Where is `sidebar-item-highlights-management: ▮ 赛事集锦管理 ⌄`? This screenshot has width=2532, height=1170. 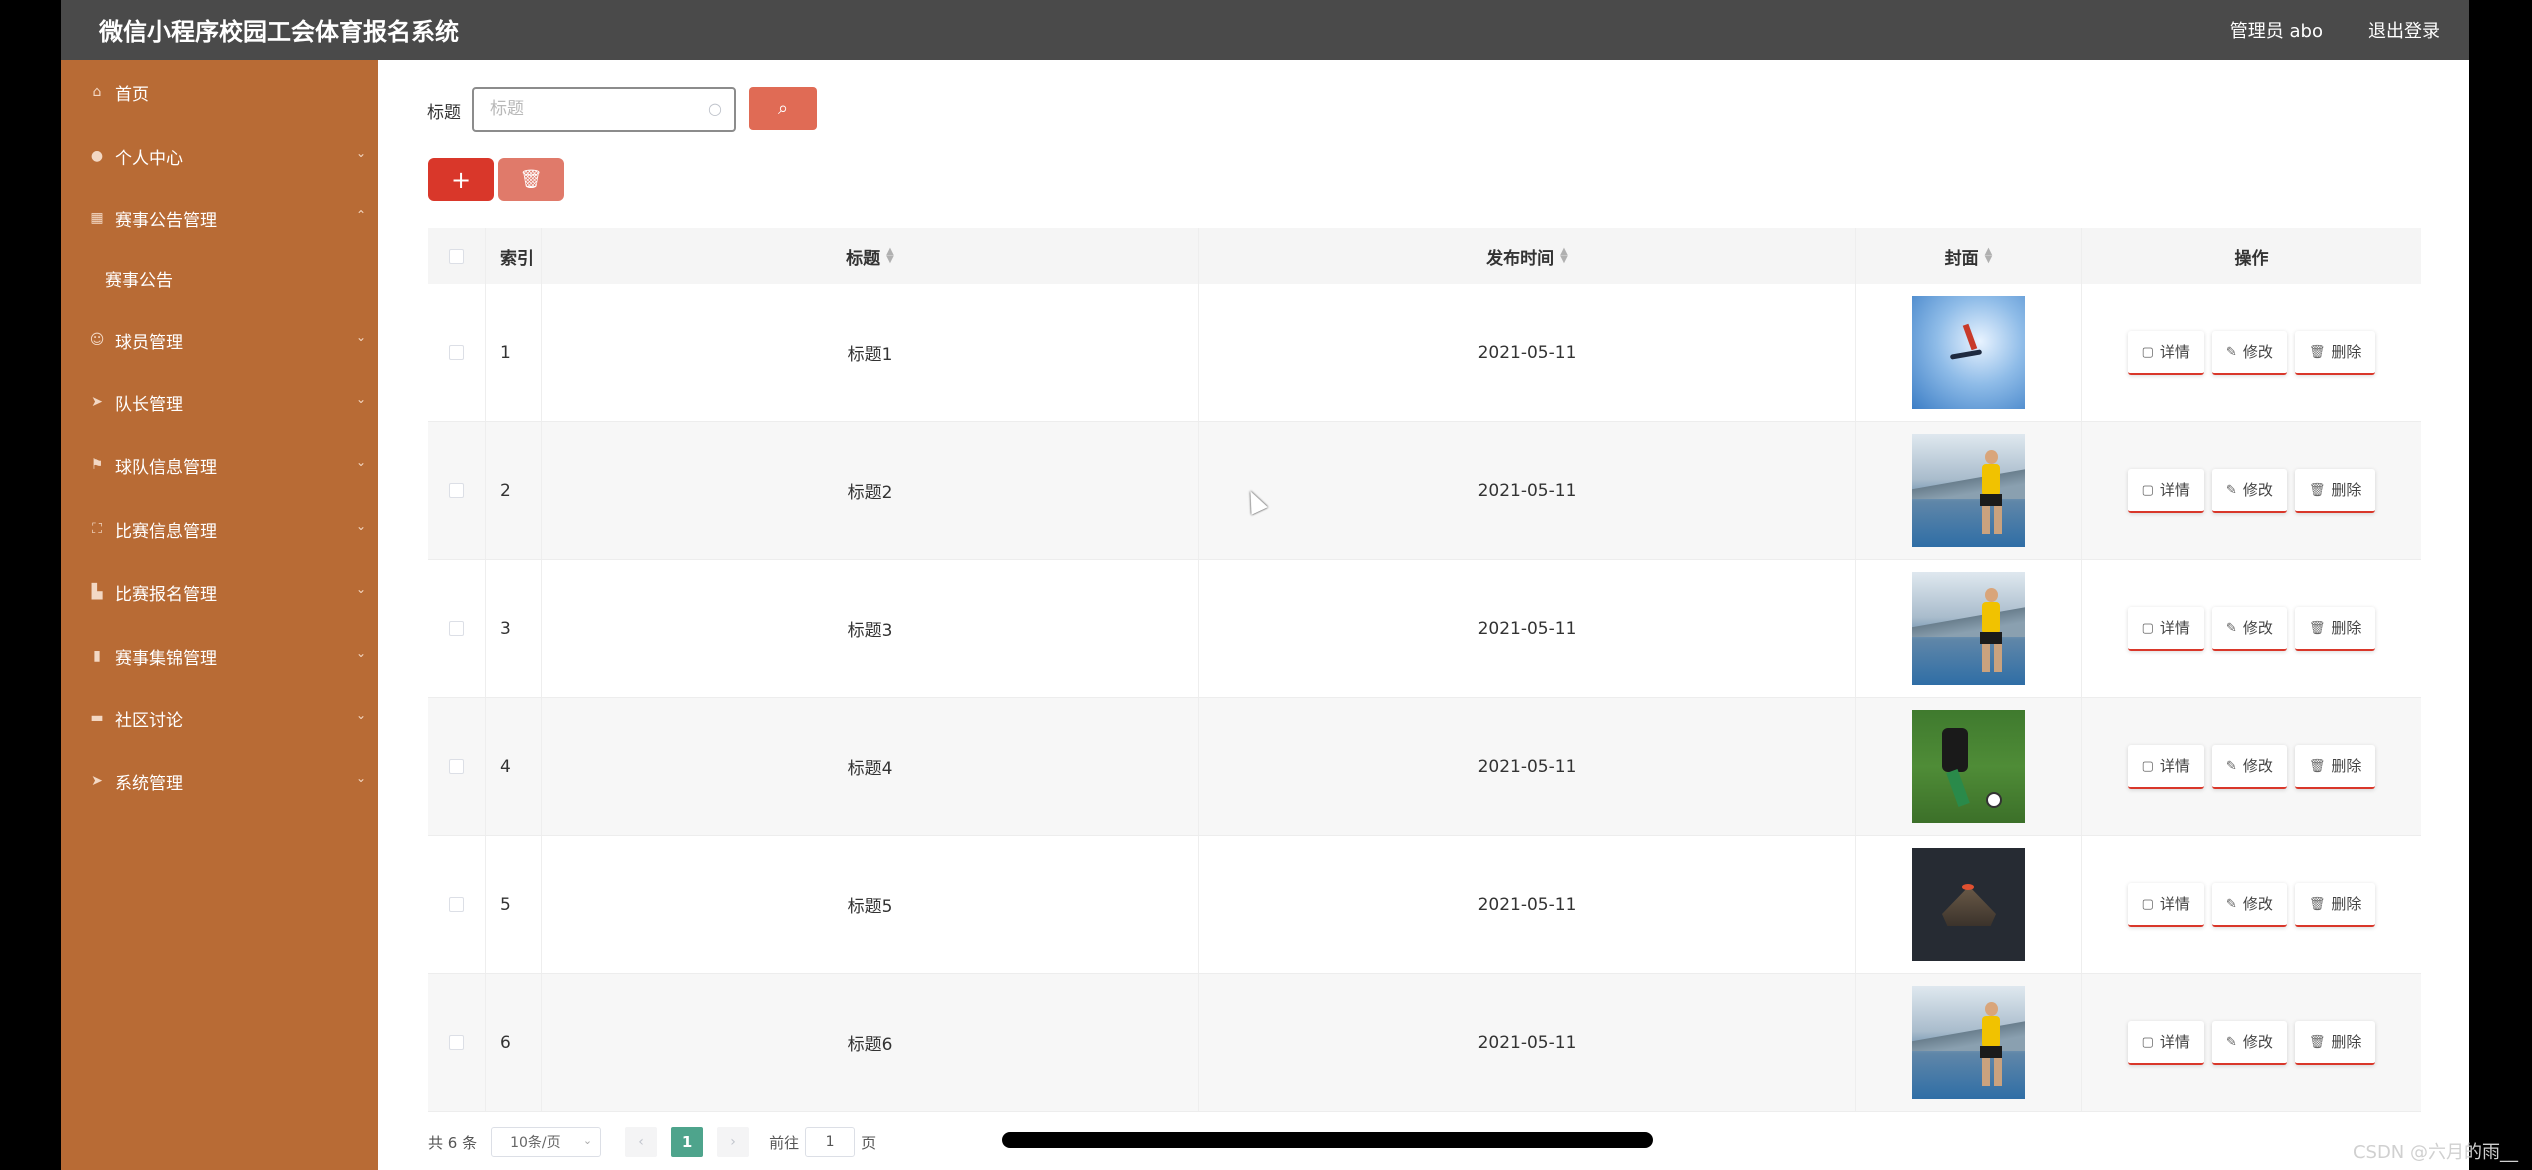
sidebar-item-highlights-management: ▮ 赛事集锦管理 ⌄ is located at coordinates (219, 656).